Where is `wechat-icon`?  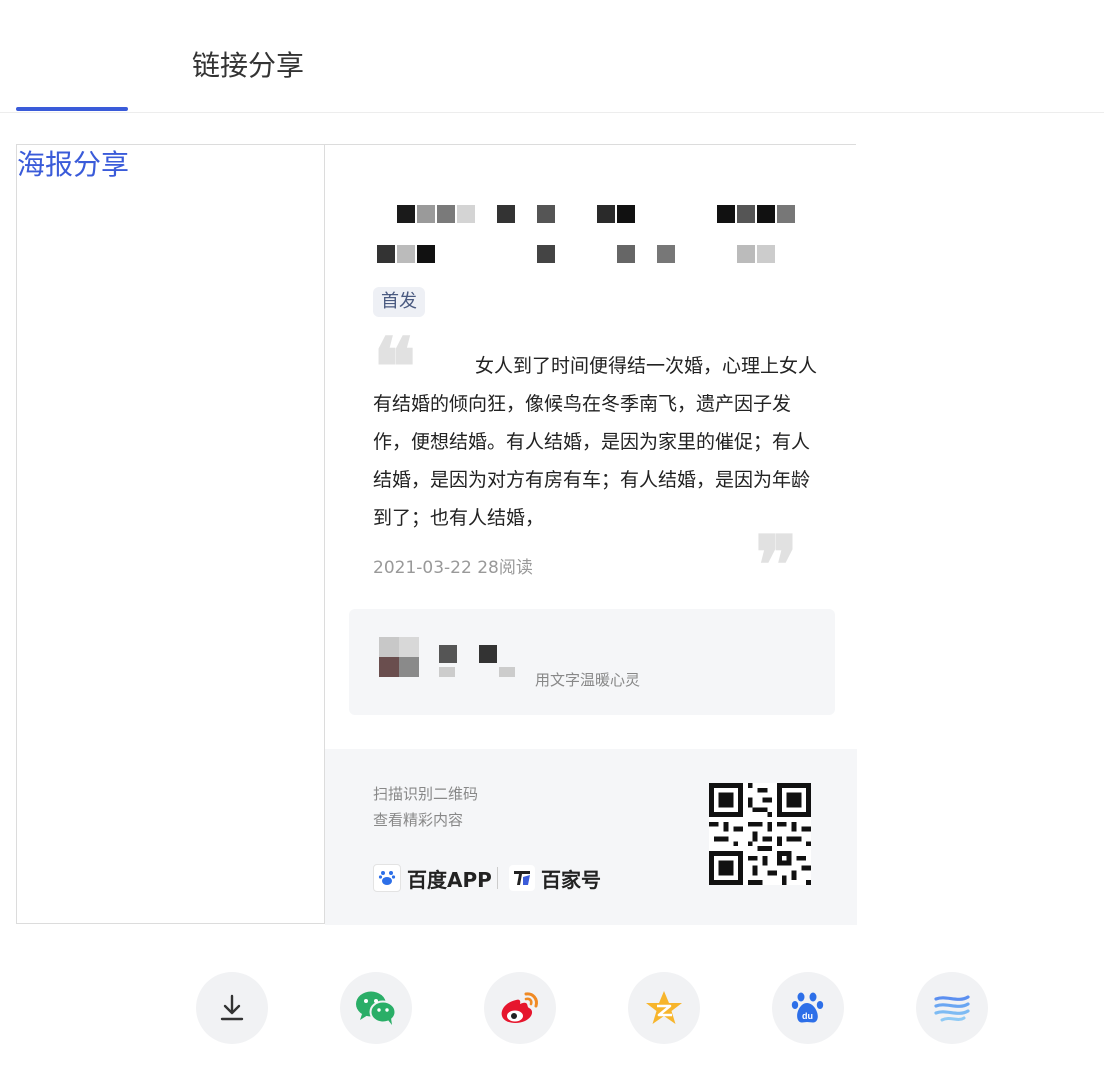
wechat-icon is located at coordinates (376, 1008).